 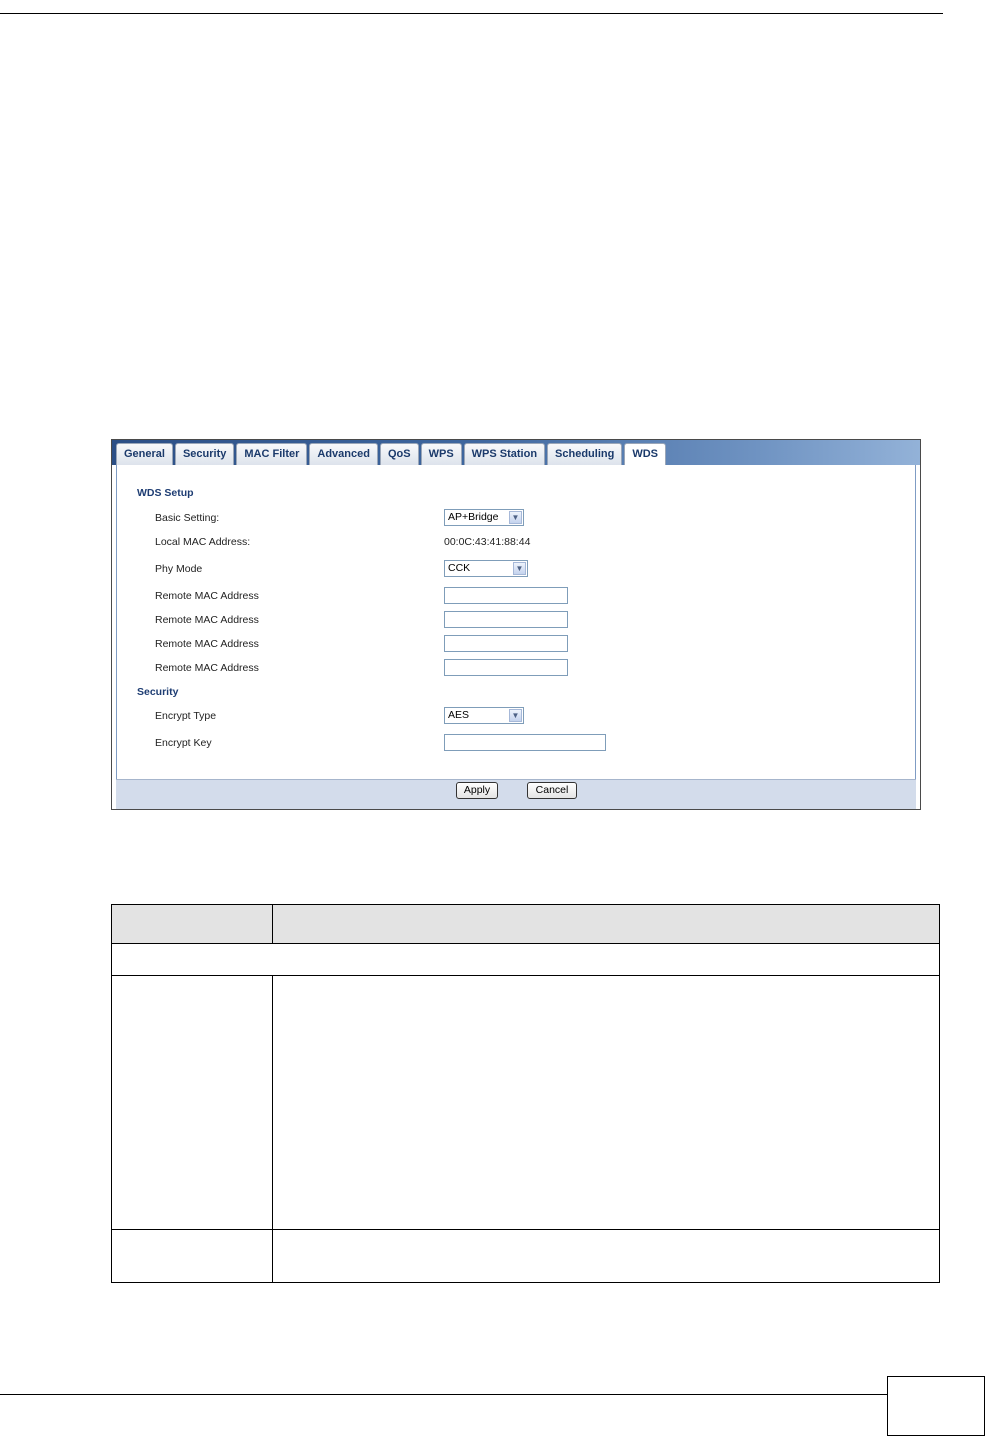 I want to click on local-mac-label: Local MAC Address:, so click(x=203, y=542).